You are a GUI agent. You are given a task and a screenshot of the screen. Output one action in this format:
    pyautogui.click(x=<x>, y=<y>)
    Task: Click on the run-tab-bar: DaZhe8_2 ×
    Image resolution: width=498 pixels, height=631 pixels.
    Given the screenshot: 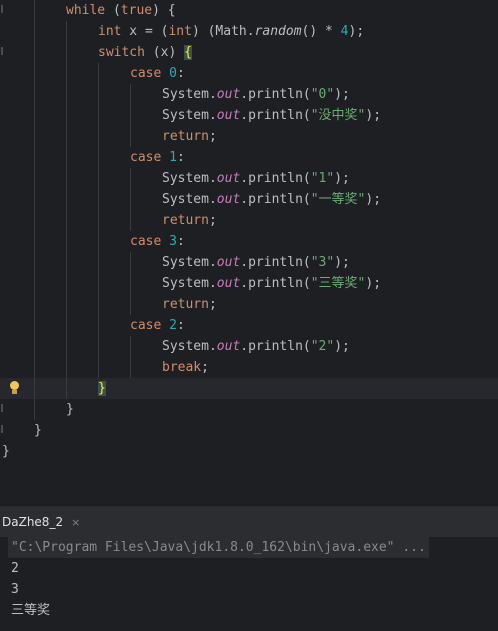 What is the action you would take?
    pyautogui.click(x=249, y=522)
    